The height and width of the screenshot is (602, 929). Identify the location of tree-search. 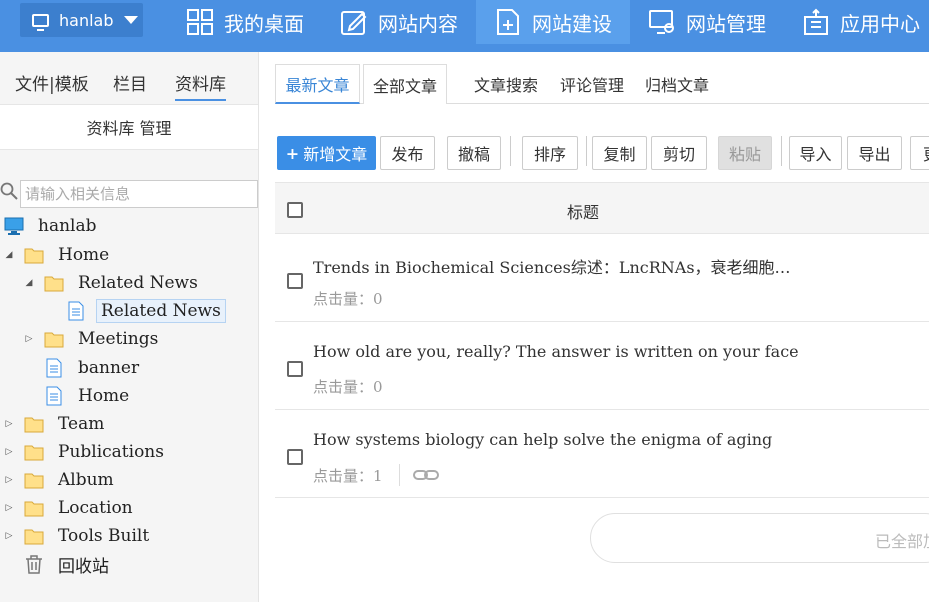
(129, 194).